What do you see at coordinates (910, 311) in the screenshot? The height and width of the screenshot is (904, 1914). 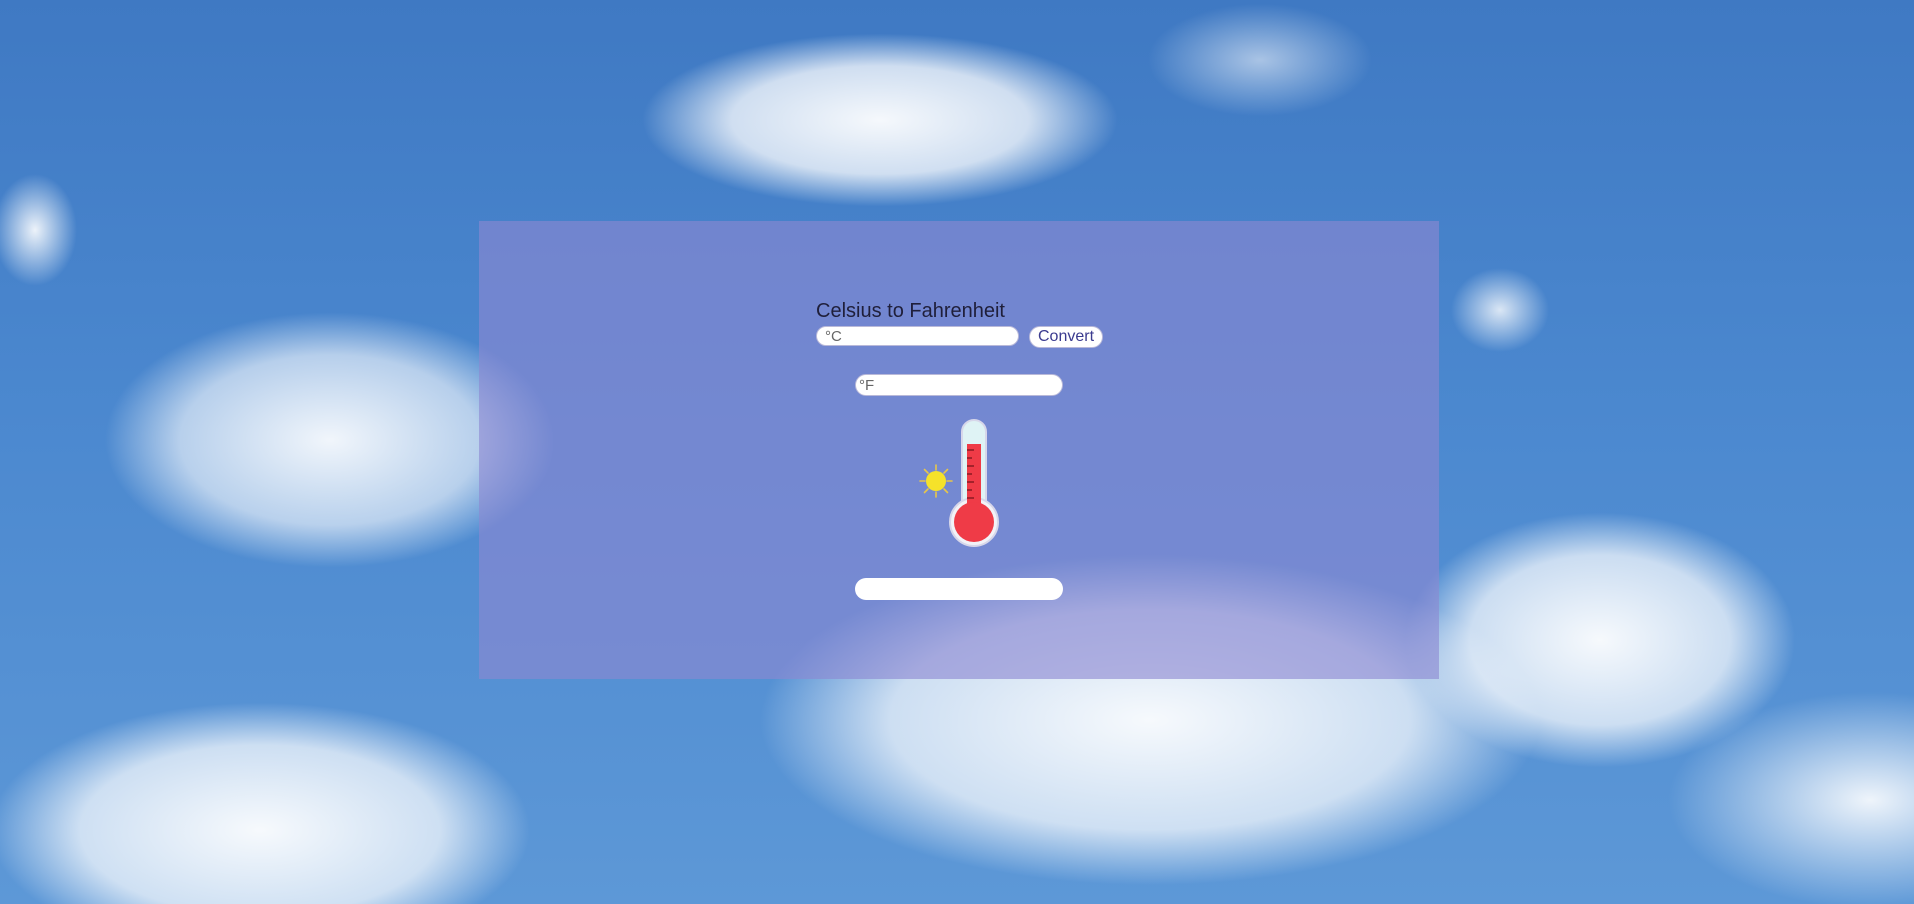 I see `page-title: Celsius to Fahrenheit` at bounding box center [910, 311].